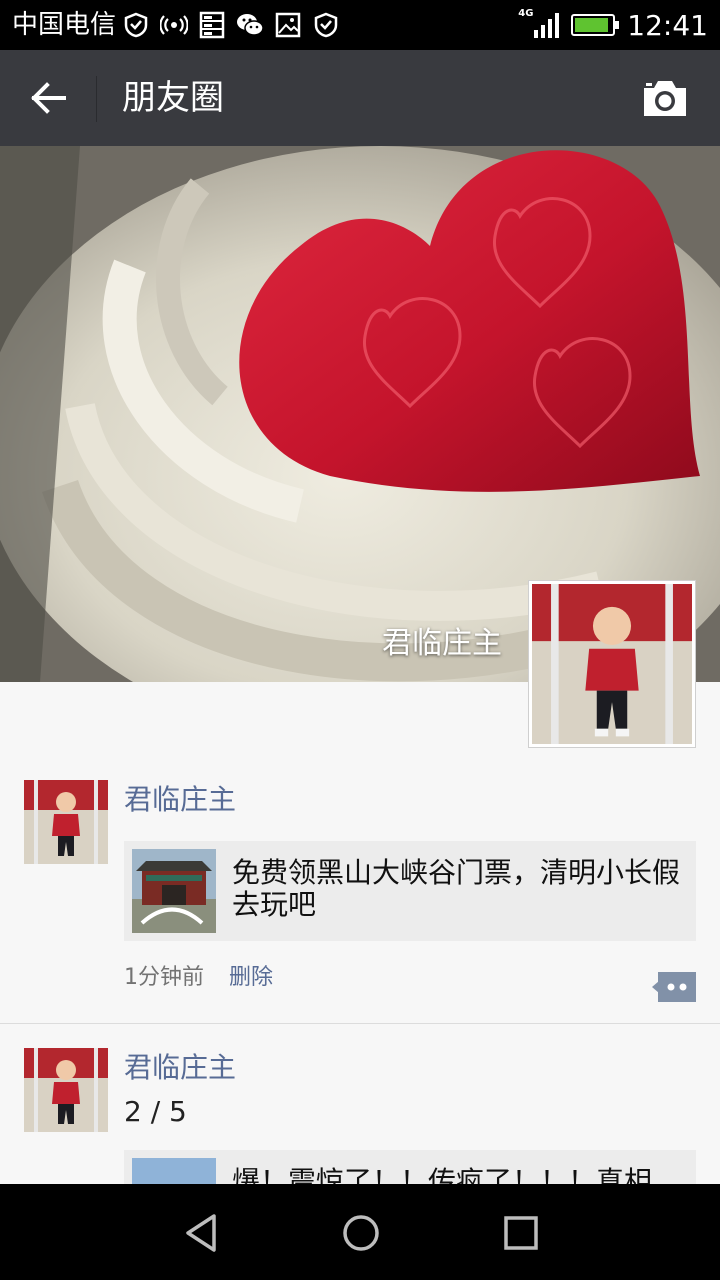  Describe the element at coordinates (174, 25) in the screenshot. I see `radio-signal-icon` at that location.